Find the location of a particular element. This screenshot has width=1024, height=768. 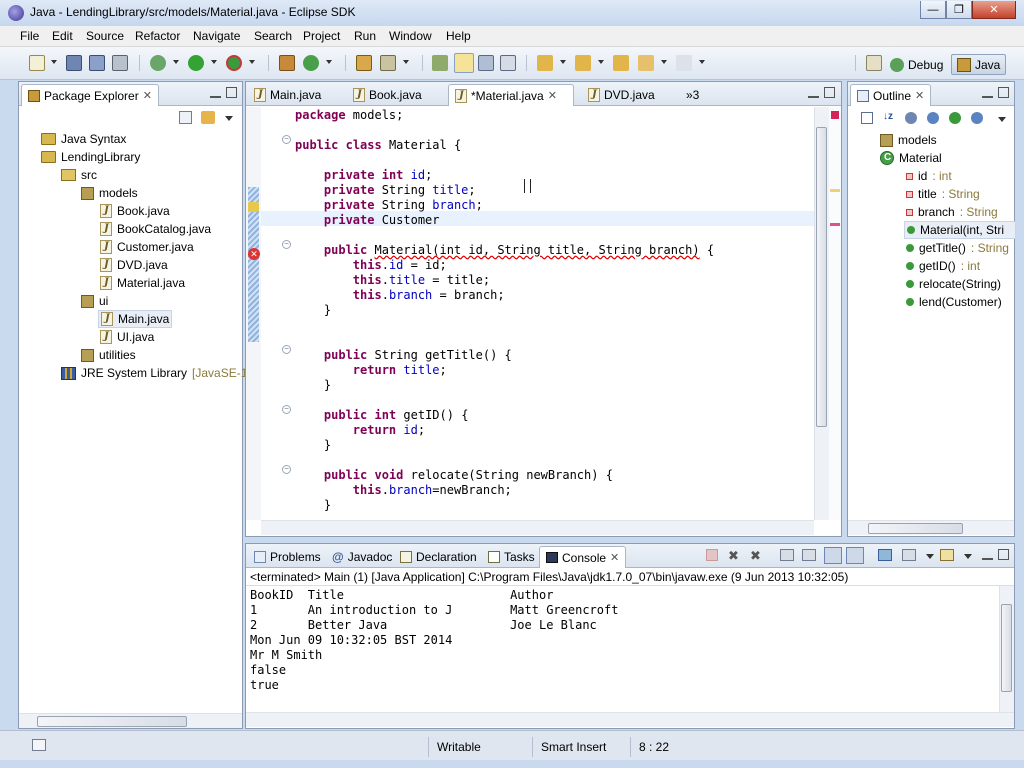

hide-fields-icon is located at coordinates (911, 118).